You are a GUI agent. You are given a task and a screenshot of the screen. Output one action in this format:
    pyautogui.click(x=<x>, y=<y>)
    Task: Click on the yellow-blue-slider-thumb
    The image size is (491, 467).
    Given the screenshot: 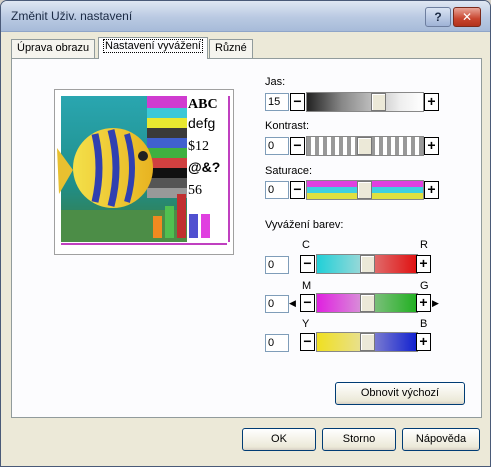 What is the action you would take?
    pyautogui.click(x=367, y=342)
    